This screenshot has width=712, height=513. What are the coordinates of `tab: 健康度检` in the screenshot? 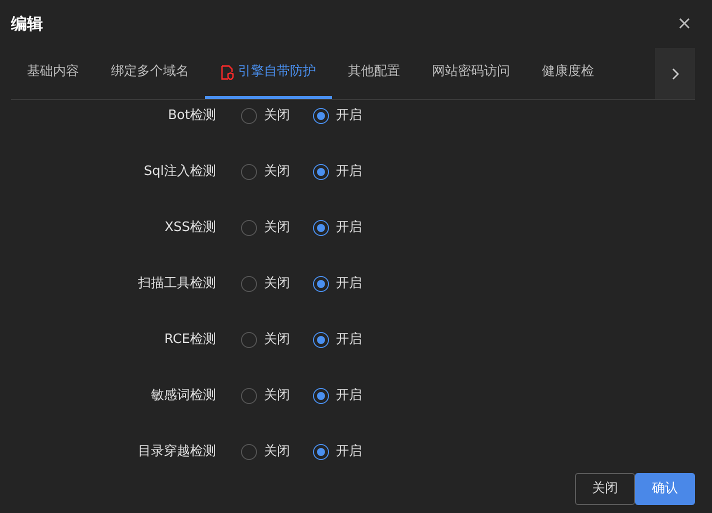 It's located at (568, 73).